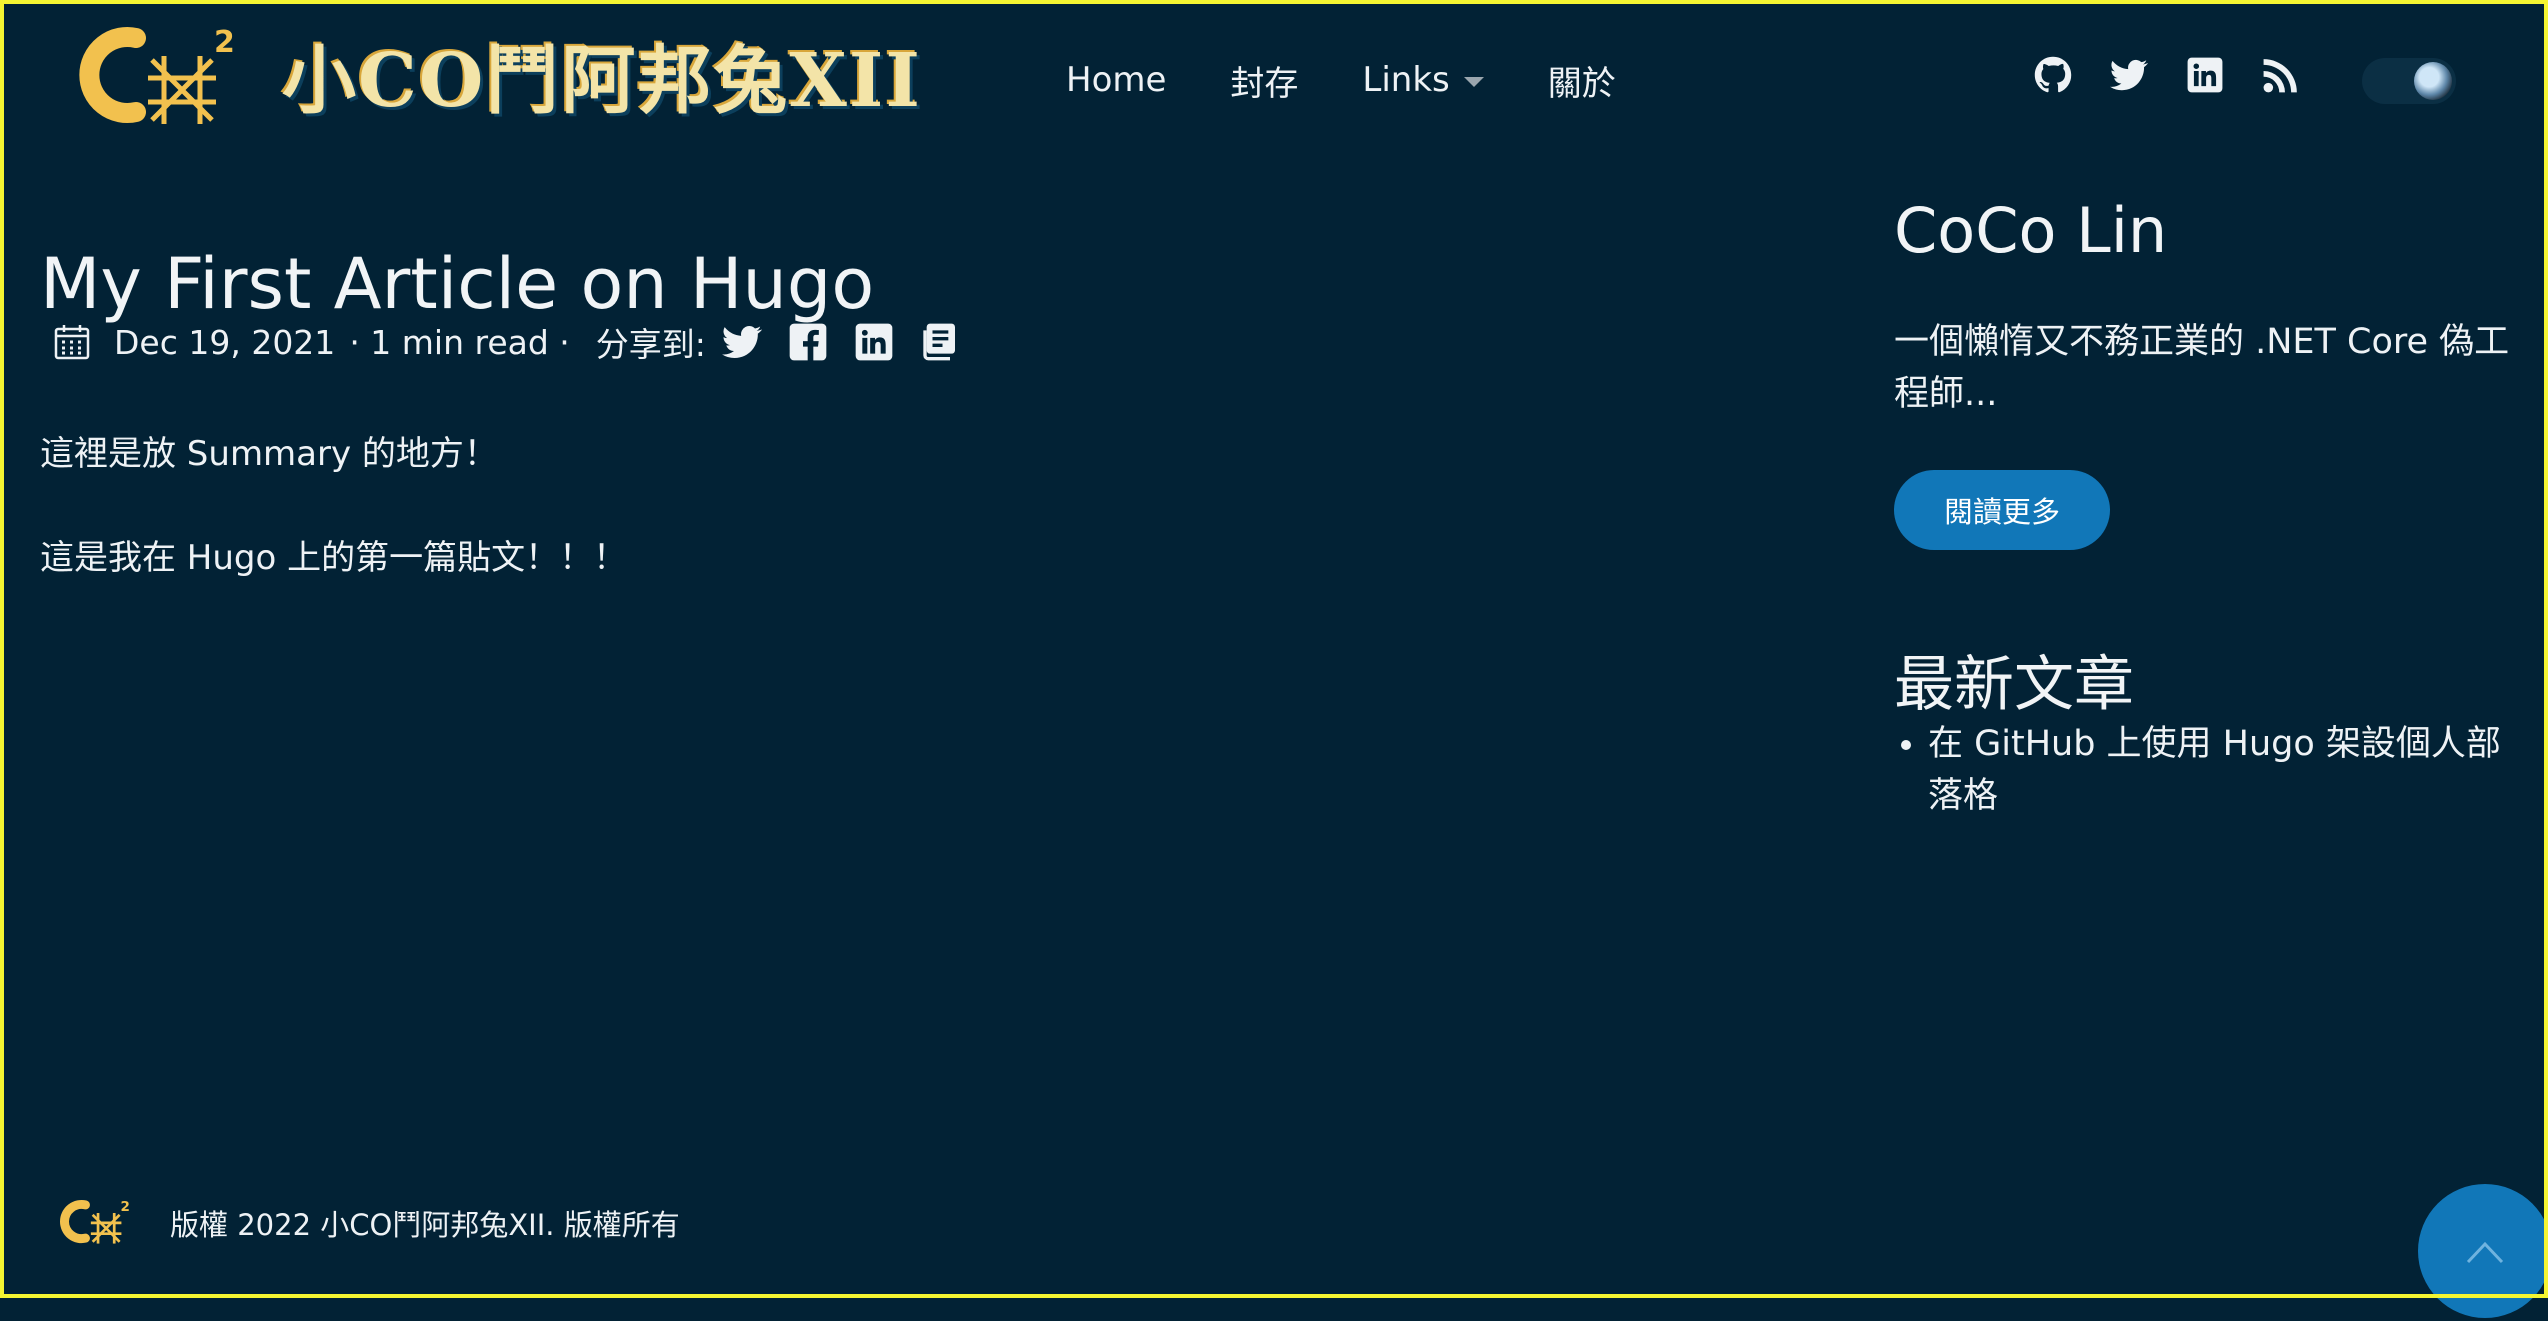  Describe the element at coordinates (2205, 75) in the screenshot. I see `linkedin-icon` at that location.